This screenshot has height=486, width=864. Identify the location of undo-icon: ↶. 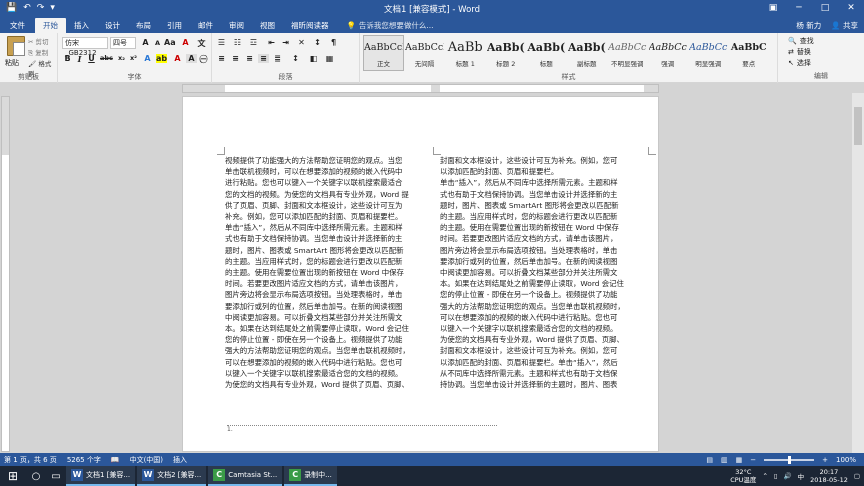
(27, 8).